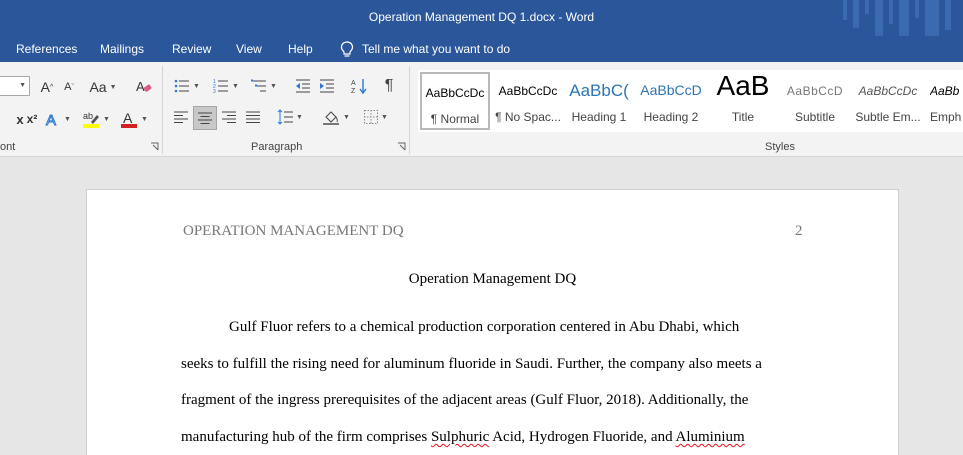 This screenshot has height=455, width=963. What do you see at coordinates (191, 49) in the screenshot?
I see `tab-review: Review` at bounding box center [191, 49].